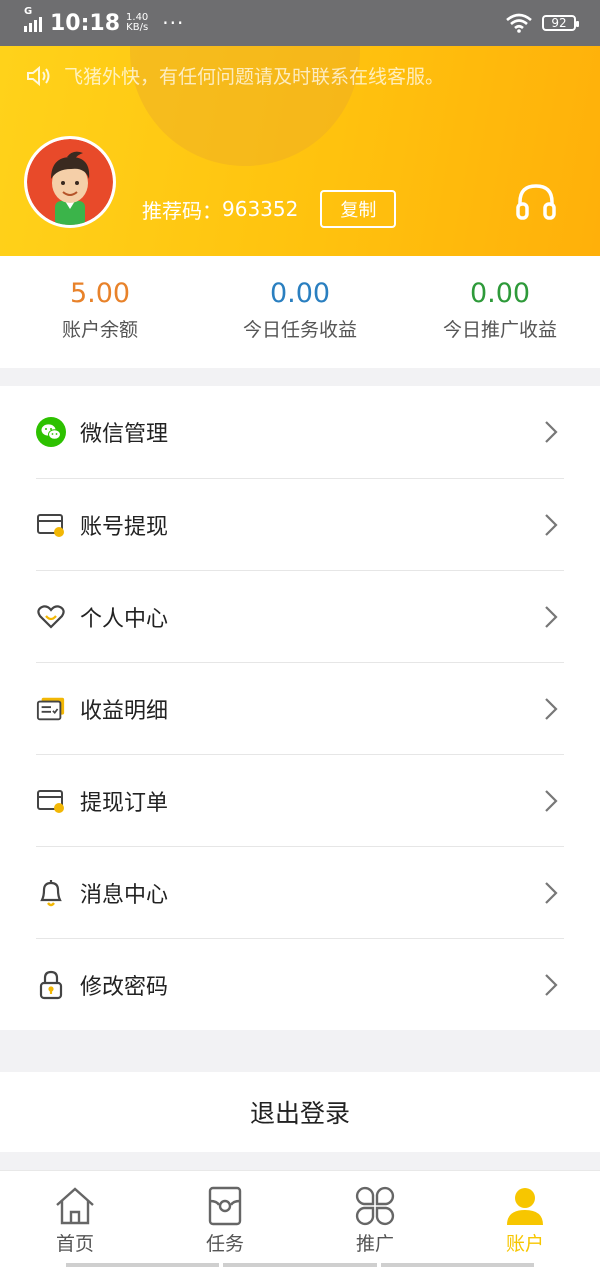 The height and width of the screenshot is (1267, 600). What do you see at coordinates (38, 75) in the screenshot?
I see `speaker-icon` at bounding box center [38, 75].